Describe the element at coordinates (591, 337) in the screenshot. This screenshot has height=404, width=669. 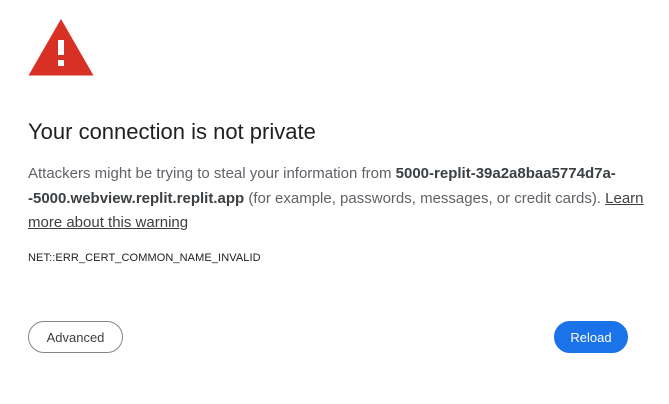
I see `reload-button: Reload` at that location.